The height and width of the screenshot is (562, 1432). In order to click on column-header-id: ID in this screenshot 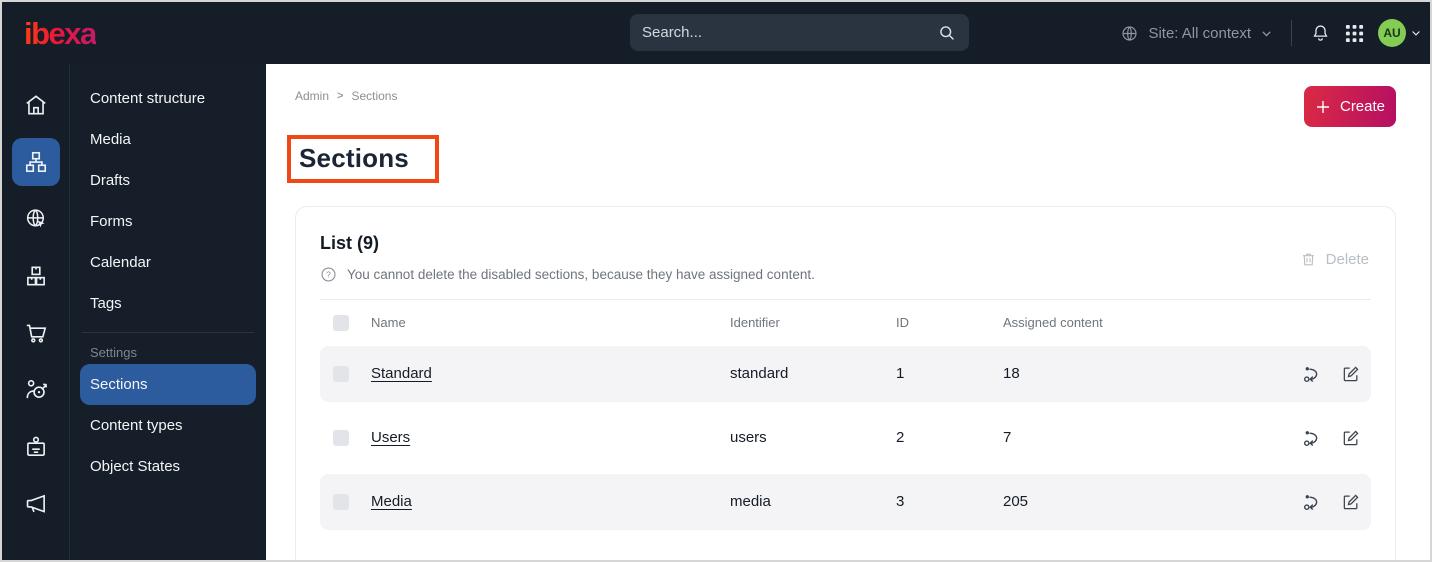, I will do `click(902, 323)`.